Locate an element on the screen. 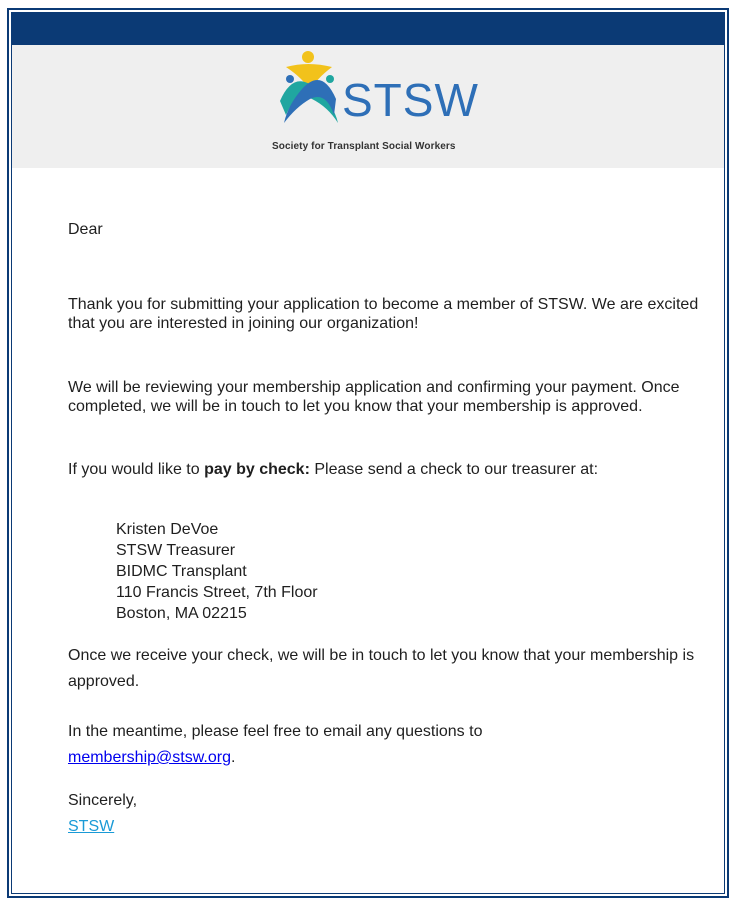  address-line: Kristen DeVoe is located at coordinates (167, 529).